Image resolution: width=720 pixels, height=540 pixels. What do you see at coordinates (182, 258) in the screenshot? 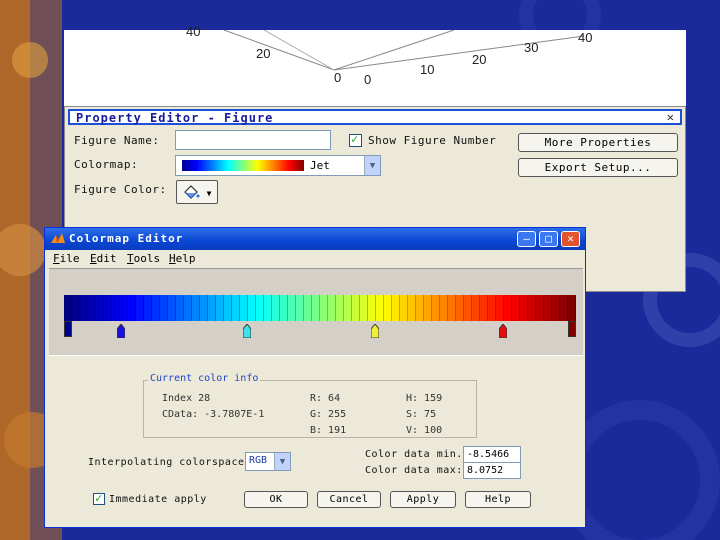
I see `menu-help: Help` at bounding box center [182, 258].